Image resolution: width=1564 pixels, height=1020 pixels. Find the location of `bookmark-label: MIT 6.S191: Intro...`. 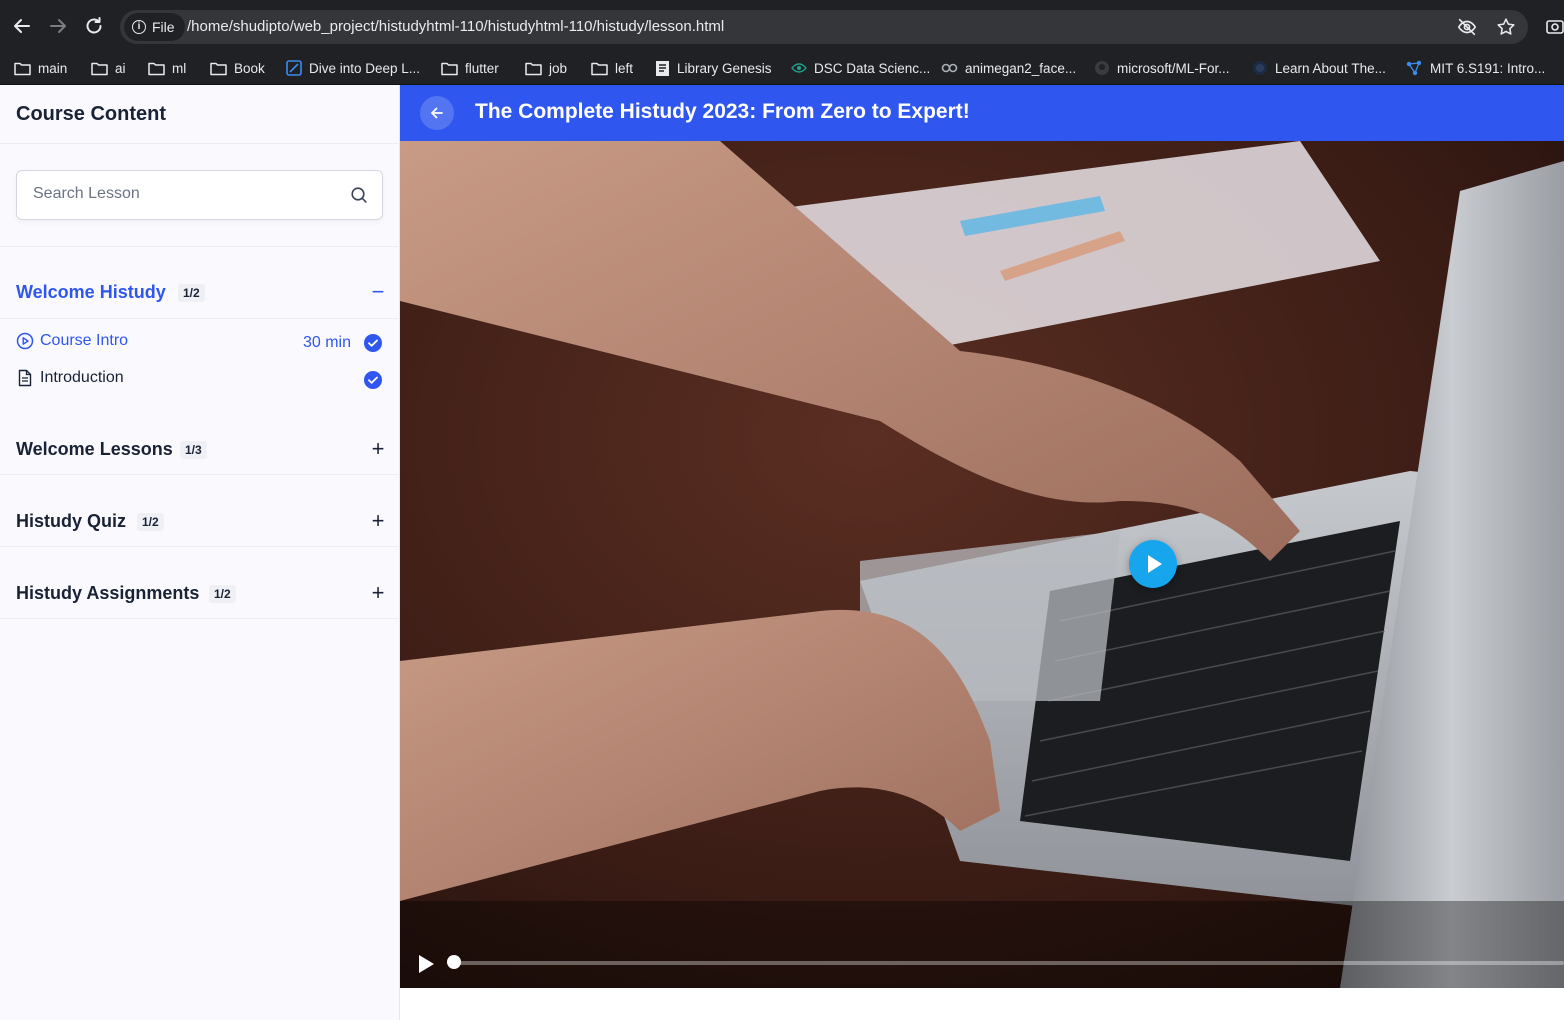

bookmark-label: MIT 6.S191: Intro... is located at coordinates (1488, 68).